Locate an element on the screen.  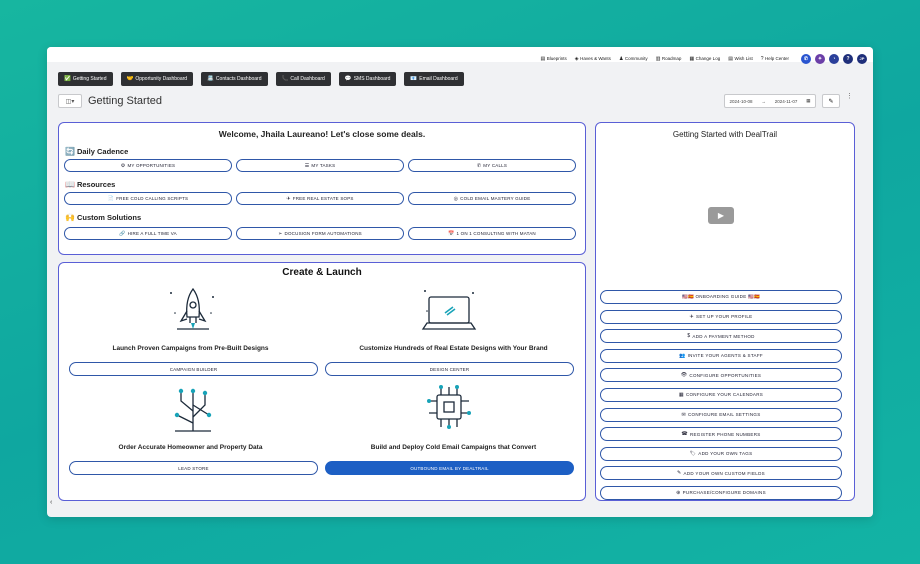
email-icon: 📧 is located at coordinates (414, 79).